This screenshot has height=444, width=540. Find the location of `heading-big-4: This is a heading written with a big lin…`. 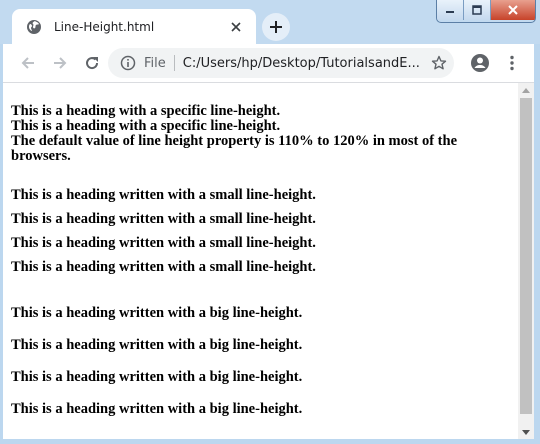

heading-big-4: This is a heading written with a big lin… is located at coordinates (157, 409).